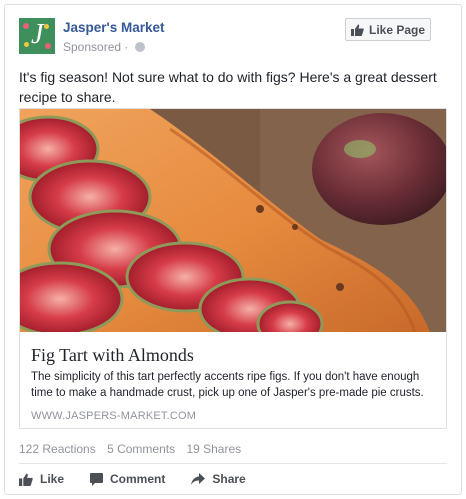  I want to click on like-page-label: Like Page, so click(397, 29).